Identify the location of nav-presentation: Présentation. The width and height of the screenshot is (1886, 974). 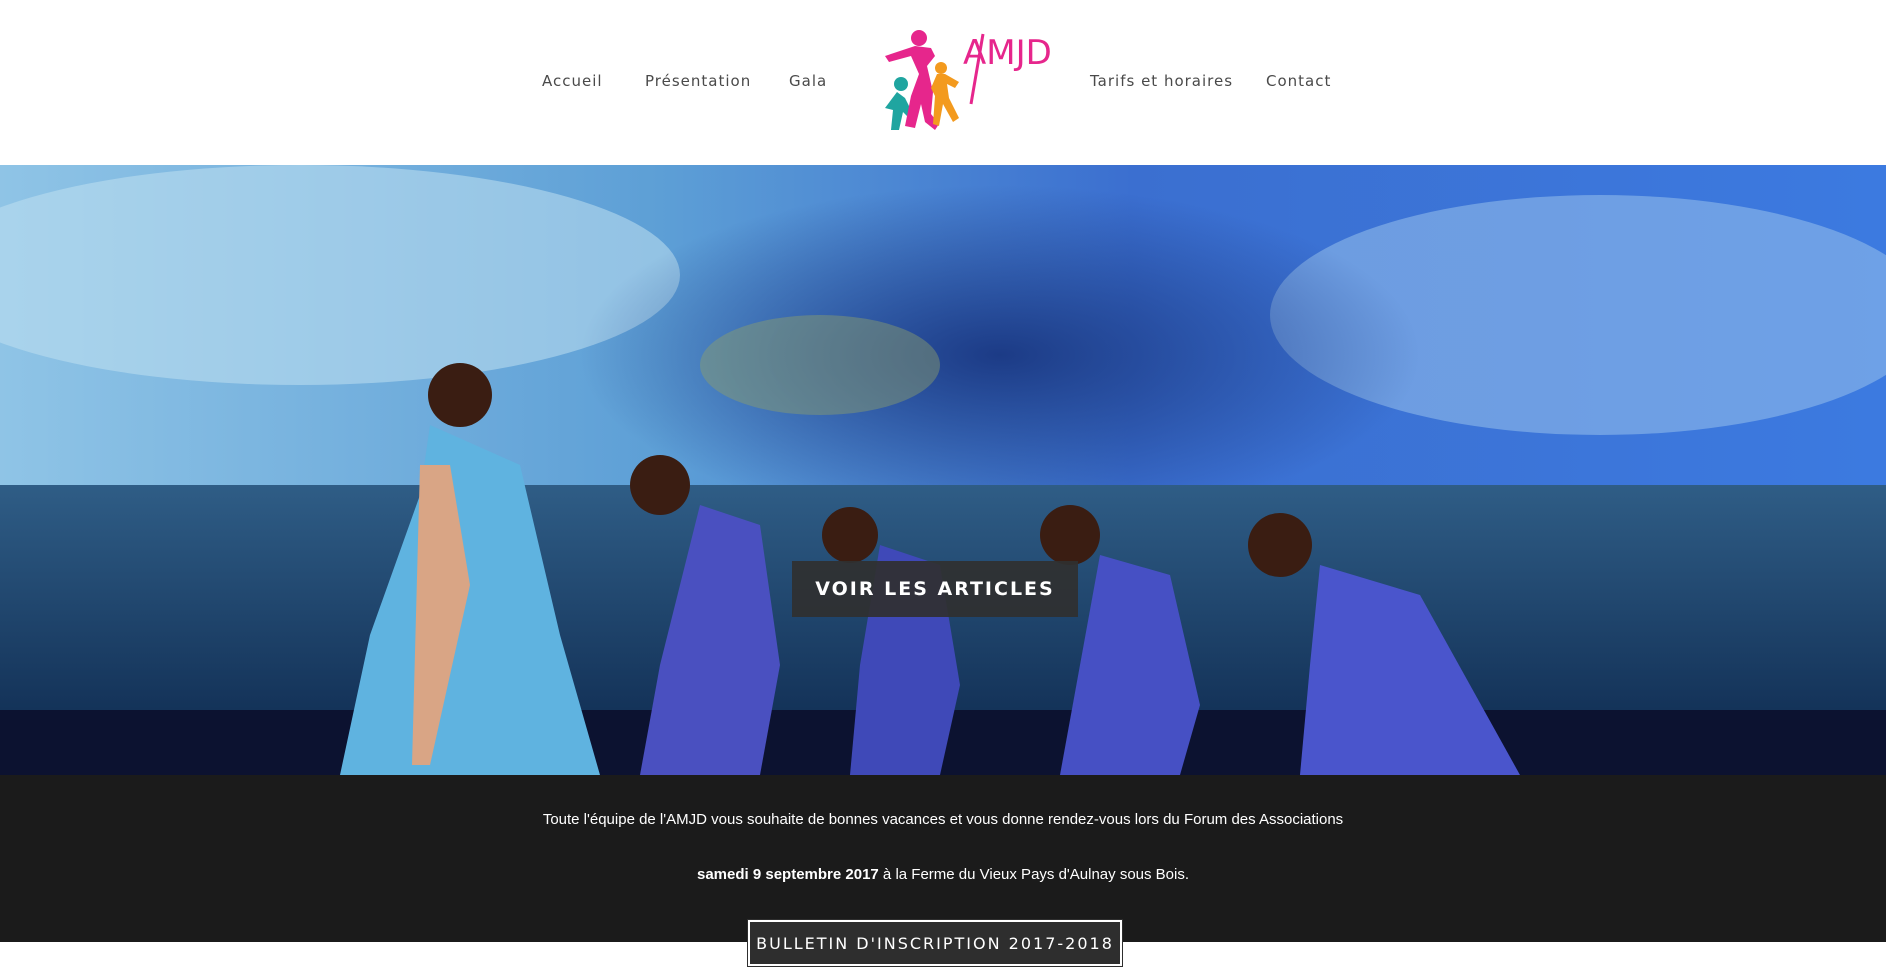
(698, 81).